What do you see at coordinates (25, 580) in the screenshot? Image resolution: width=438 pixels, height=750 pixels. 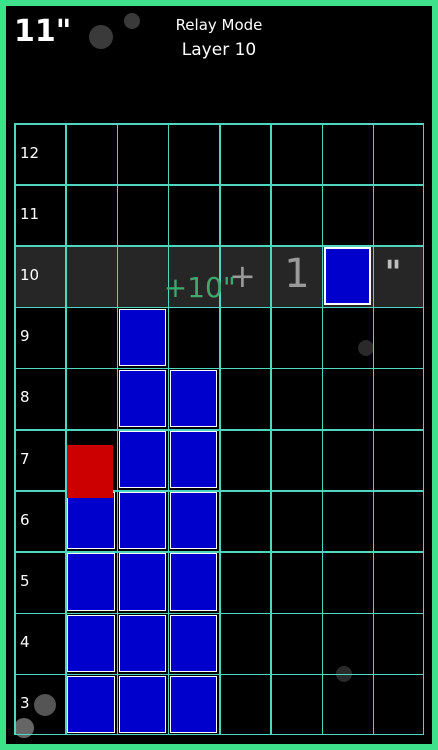 I see `row-label: 5` at bounding box center [25, 580].